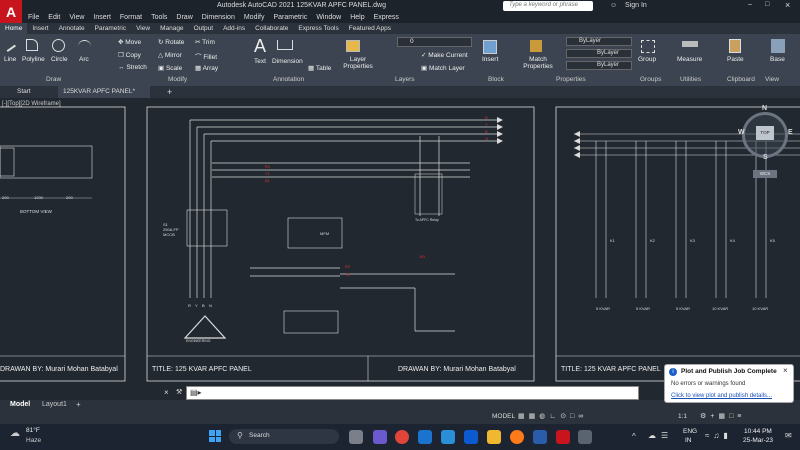 This screenshot has height=450, width=800. I want to click on line-icon, so click(9, 45).